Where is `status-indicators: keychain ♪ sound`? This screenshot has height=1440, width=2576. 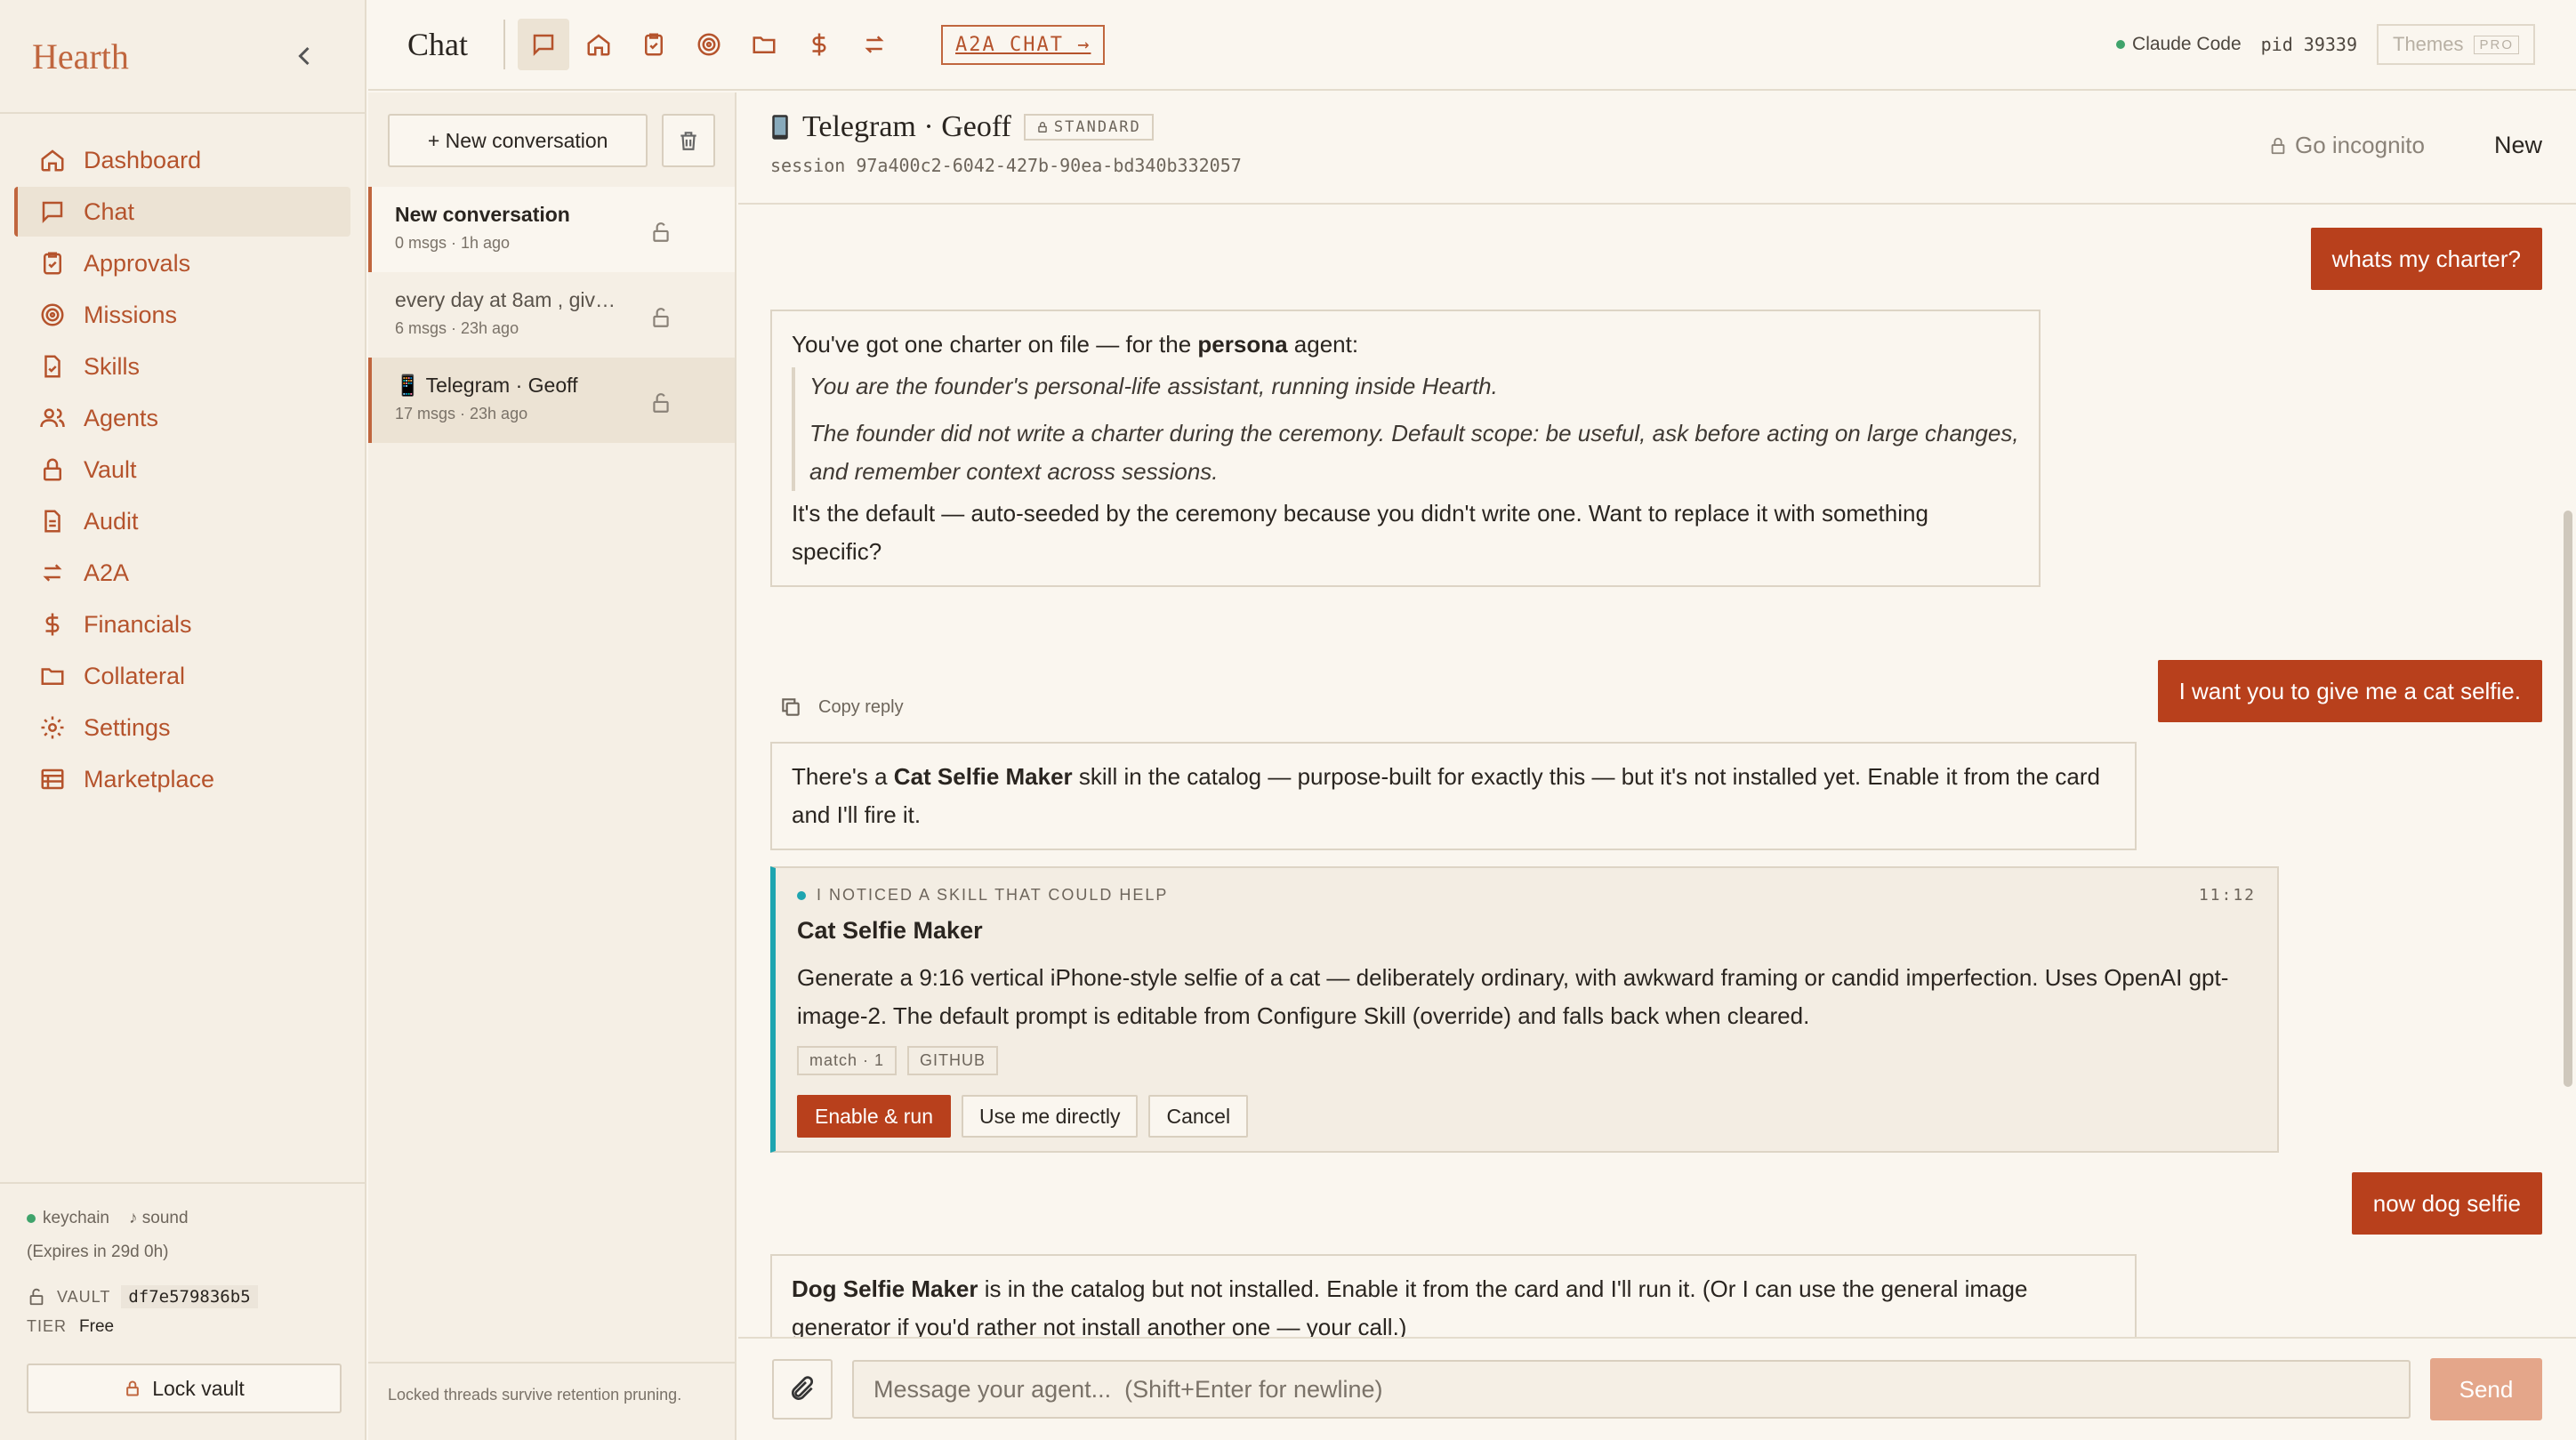
status-indicators: keychain ♪ sound is located at coordinates (182, 1218).